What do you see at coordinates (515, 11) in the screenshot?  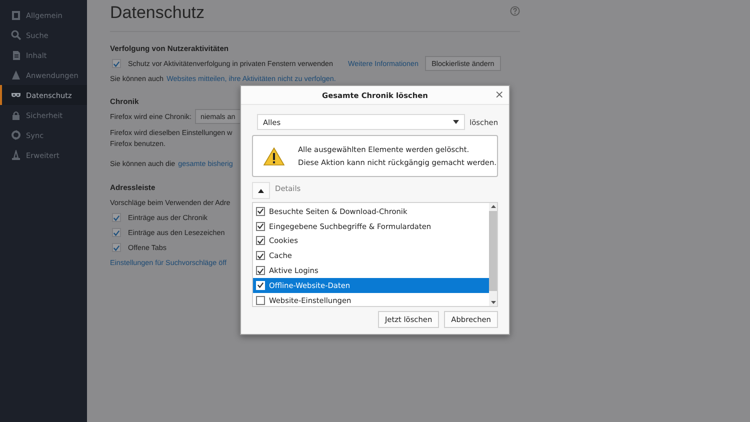 I see `help-icon` at bounding box center [515, 11].